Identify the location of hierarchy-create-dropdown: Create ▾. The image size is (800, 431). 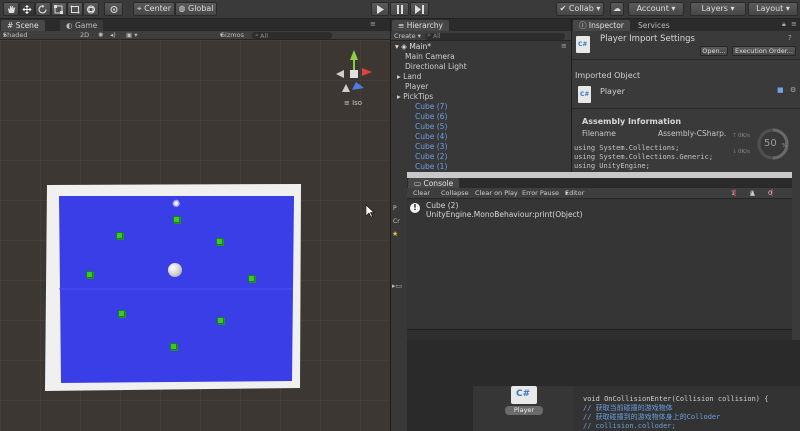
(407, 36).